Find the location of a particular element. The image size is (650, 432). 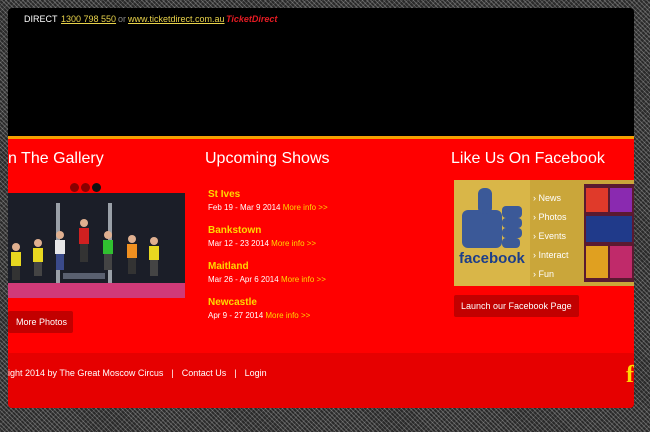

show-item: Bankstown Mar 12 - 23 2014 More info >> is located at coordinates (262, 236).